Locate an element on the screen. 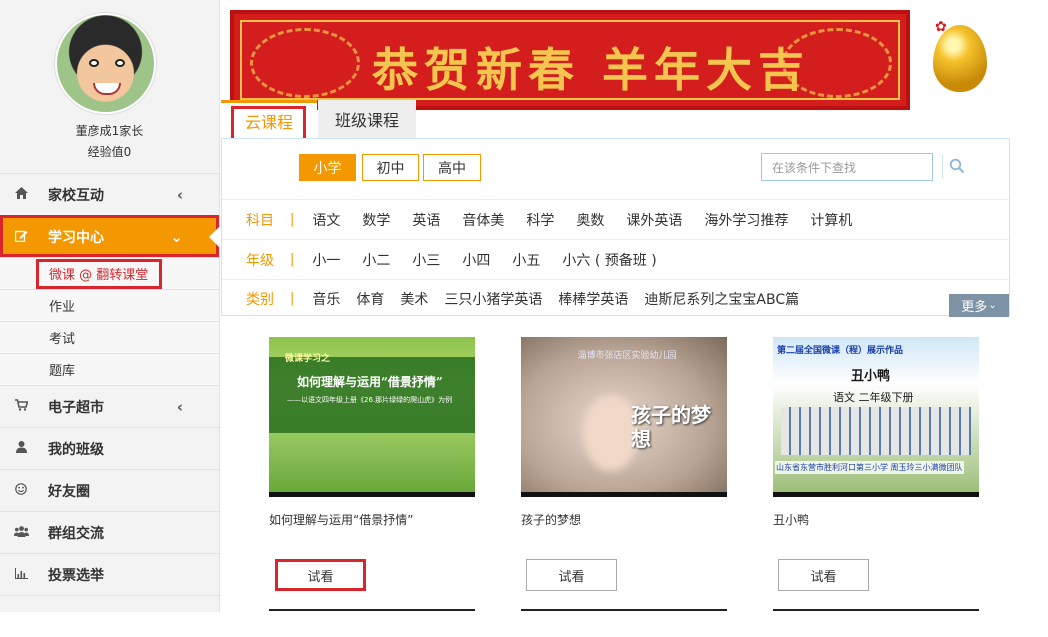 The width and height of the screenshot is (1048, 637). filter-option: 体育 is located at coordinates (370, 299).